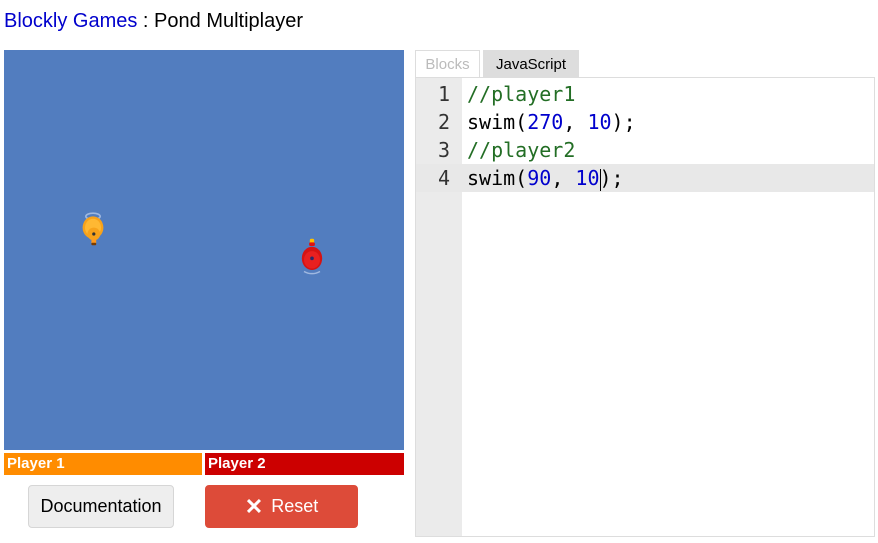 The image size is (878, 543). What do you see at coordinates (531, 63) in the screenshot?
I see `tab-javascript: JavaScript` at bounding box center [531, 63].